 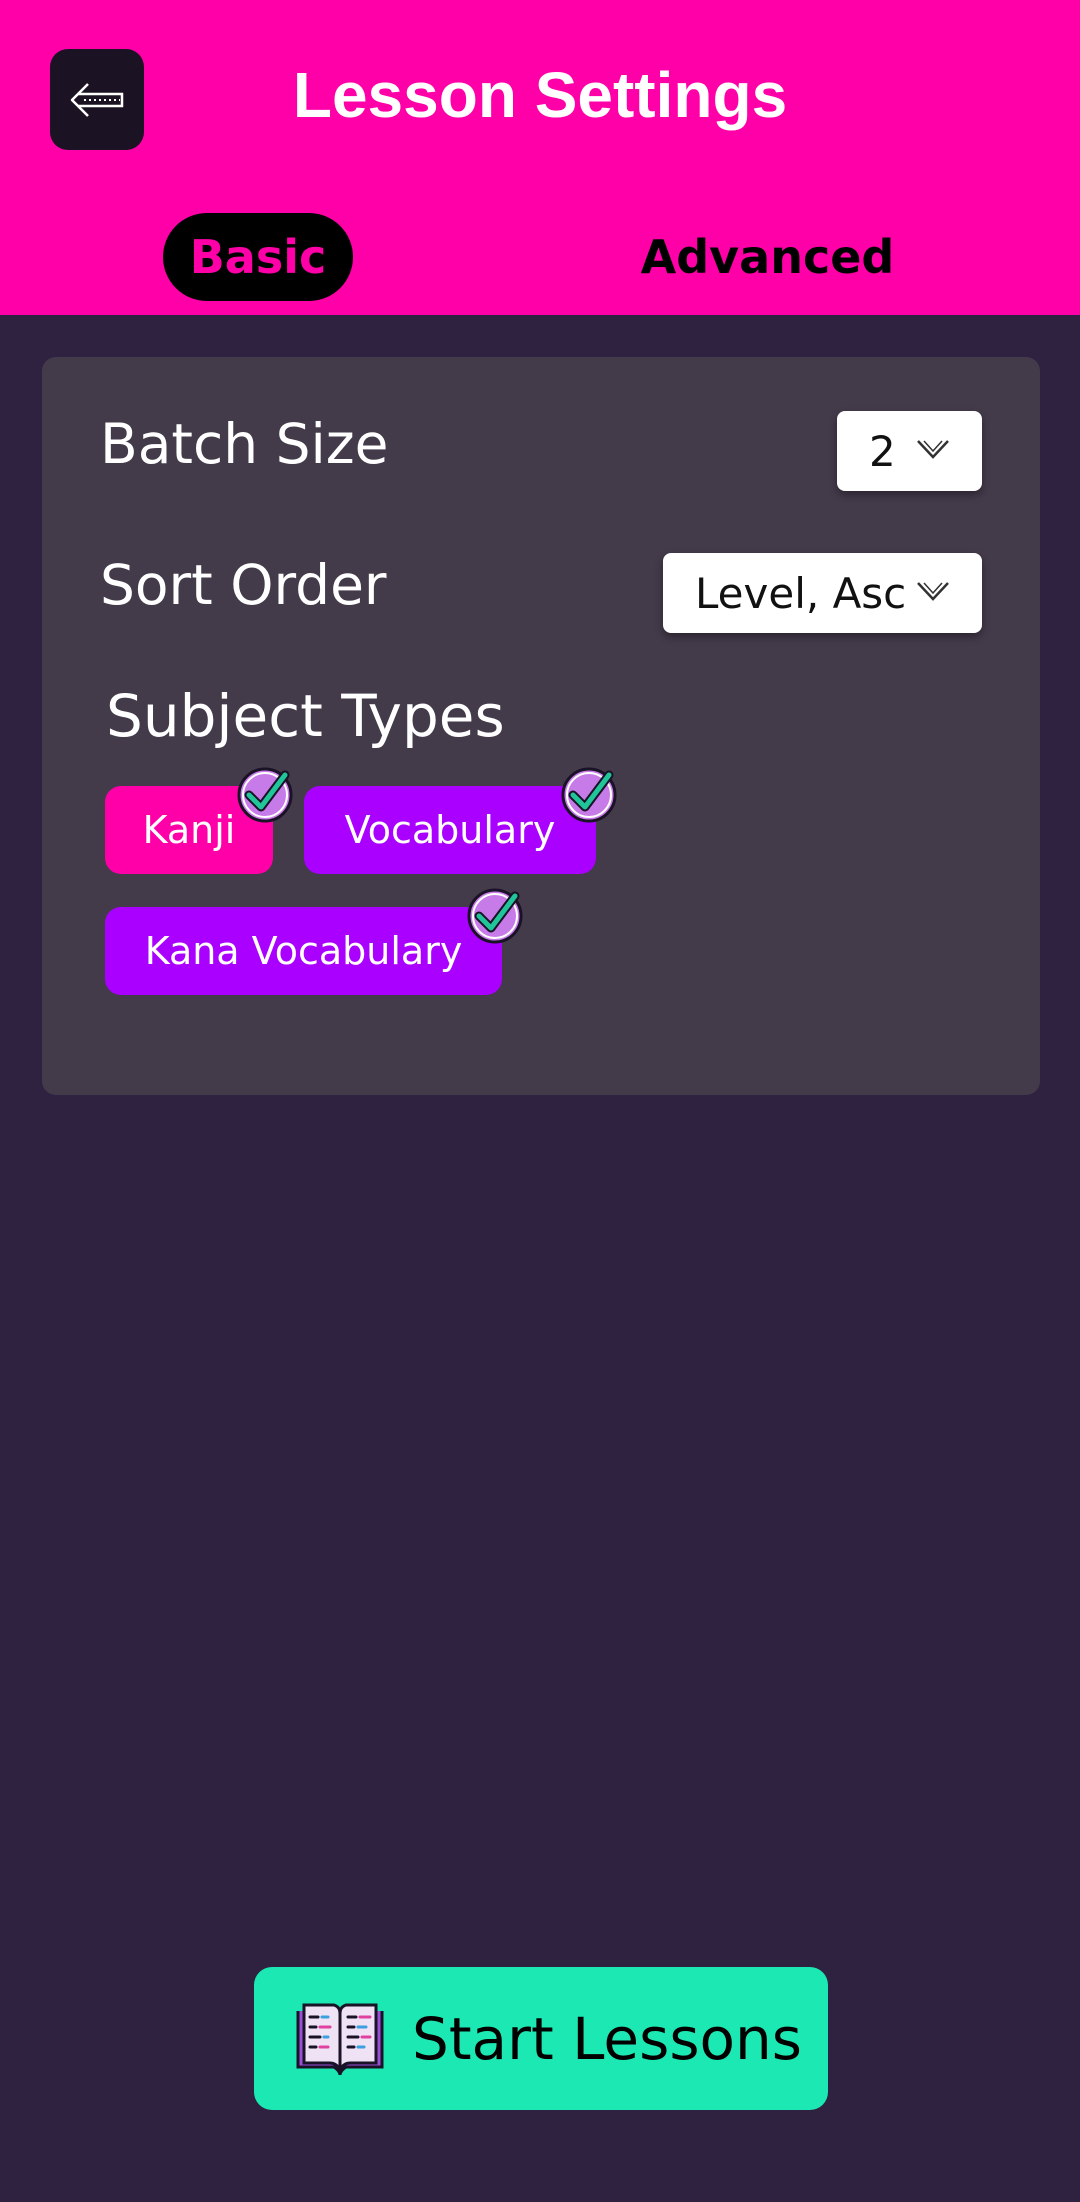 I want to click on start-lessons-button: Start Lessons, so click(x=541, y=2038).